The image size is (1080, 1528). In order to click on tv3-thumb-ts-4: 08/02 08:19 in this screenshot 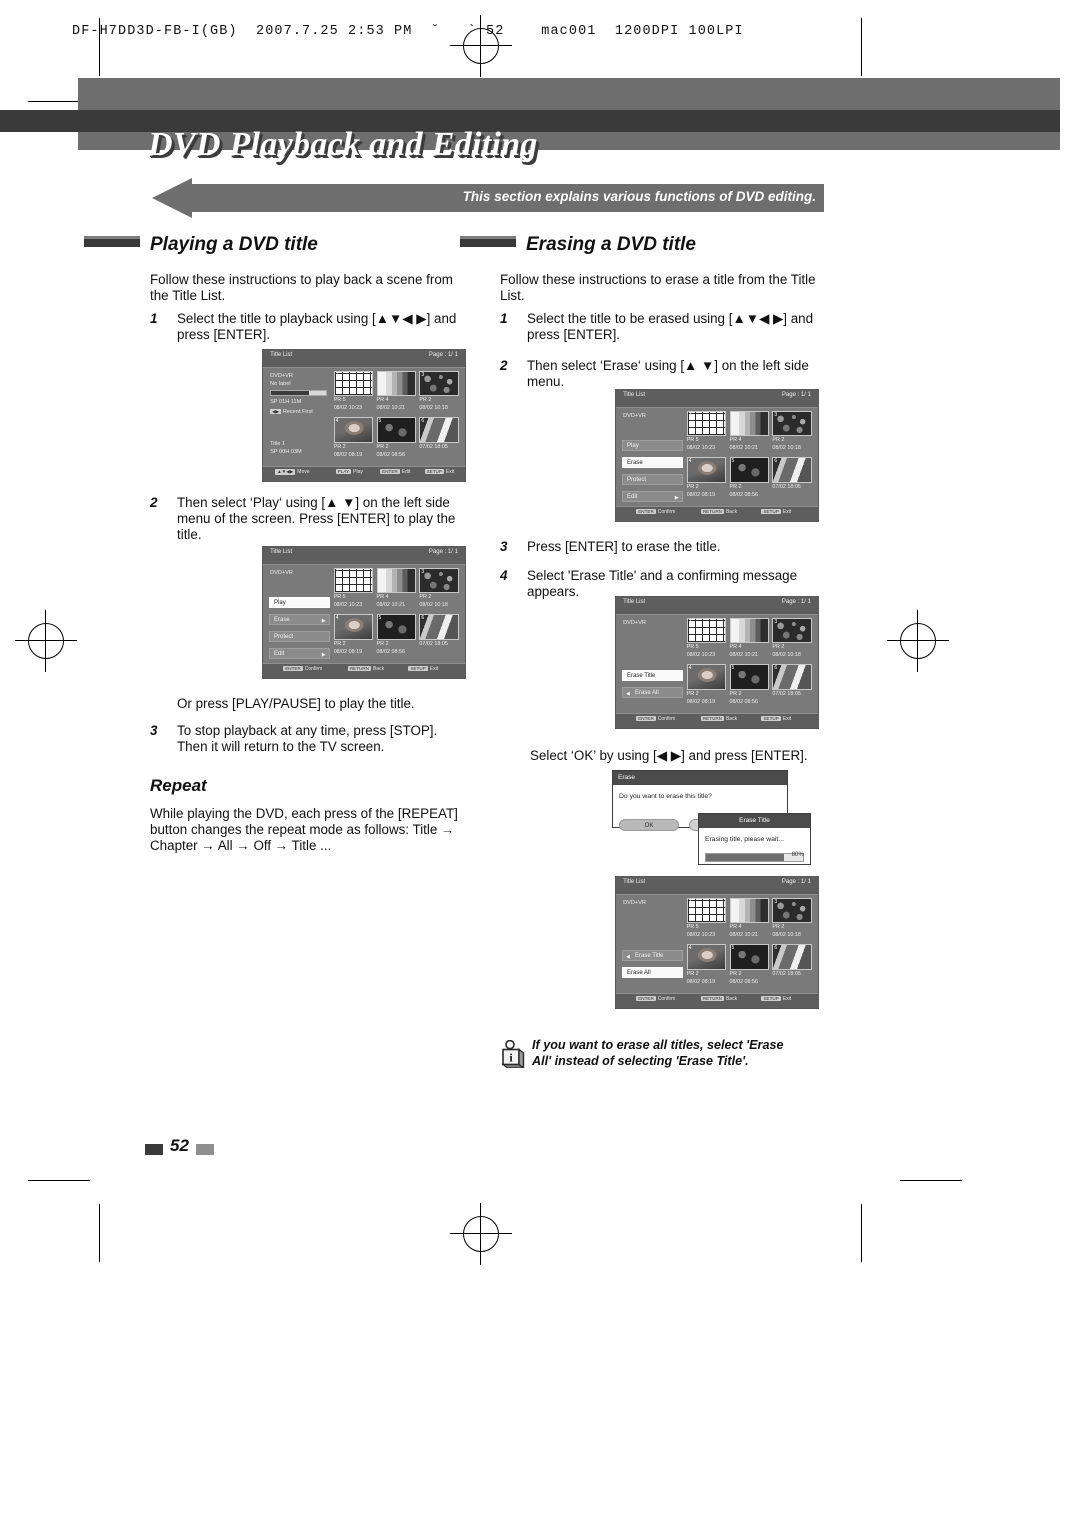, I will do `click(701, 494)`.